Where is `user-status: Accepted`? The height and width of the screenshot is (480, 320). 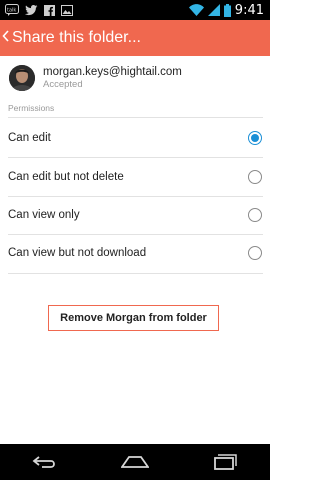
user-status: Accepted is located at coordinates (63, 84).